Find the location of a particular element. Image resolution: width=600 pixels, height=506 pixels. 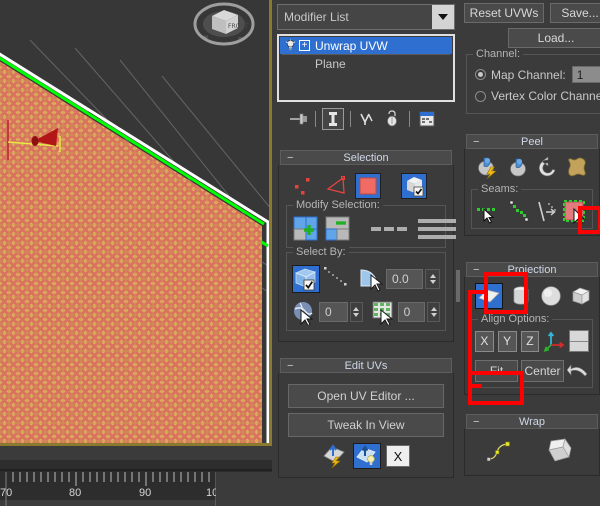

material-id-spinner is located at coordinates (356, 312).